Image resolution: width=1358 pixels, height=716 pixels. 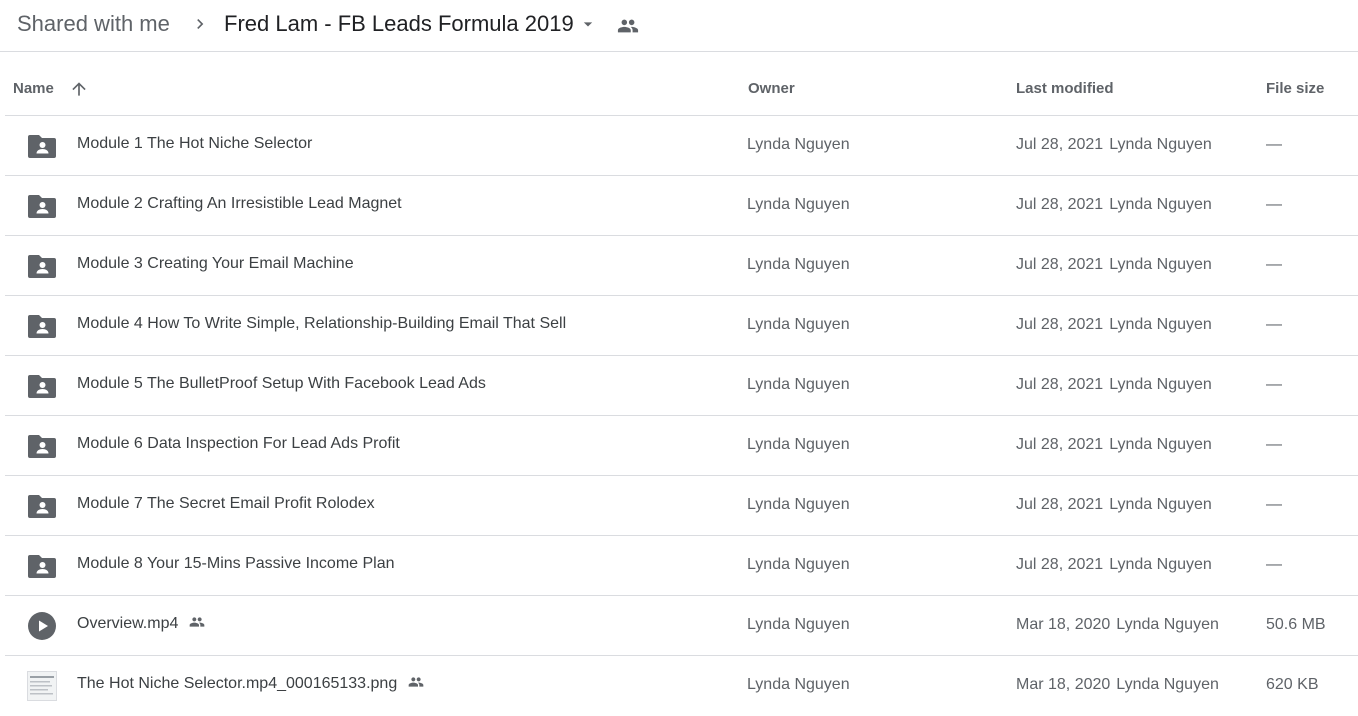 What do you see at coordinates (1065, 88) in the screenshot?
I see `column-header-last-modified: Last modified` at bounding box center [1065, 88].